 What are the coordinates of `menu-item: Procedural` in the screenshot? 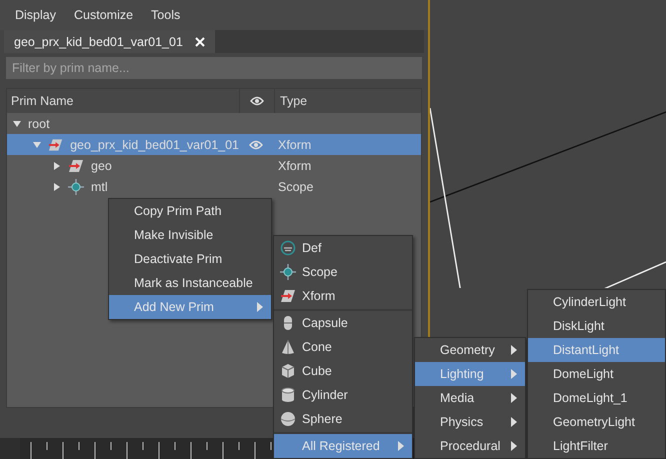 It's located at (470, 446).